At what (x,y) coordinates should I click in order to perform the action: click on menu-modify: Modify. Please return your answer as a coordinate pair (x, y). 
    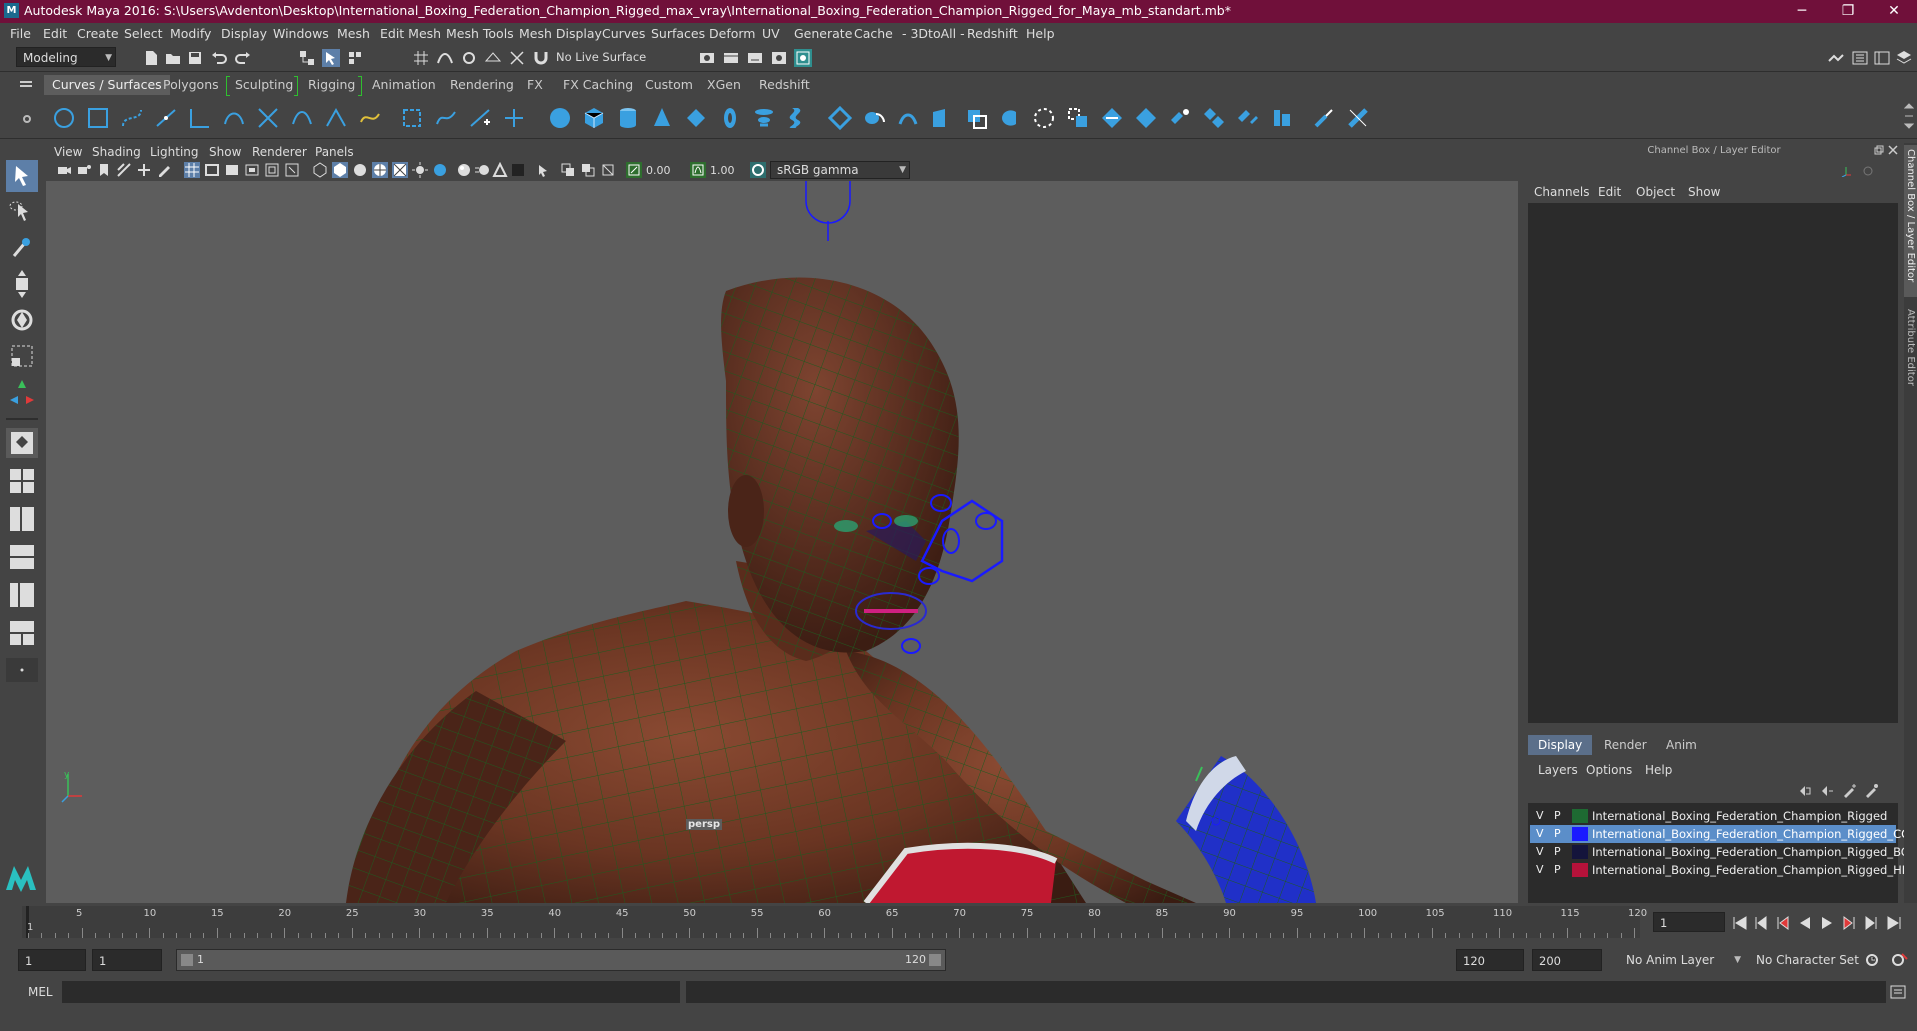
    Looking at the image, I should click on (190, 33).